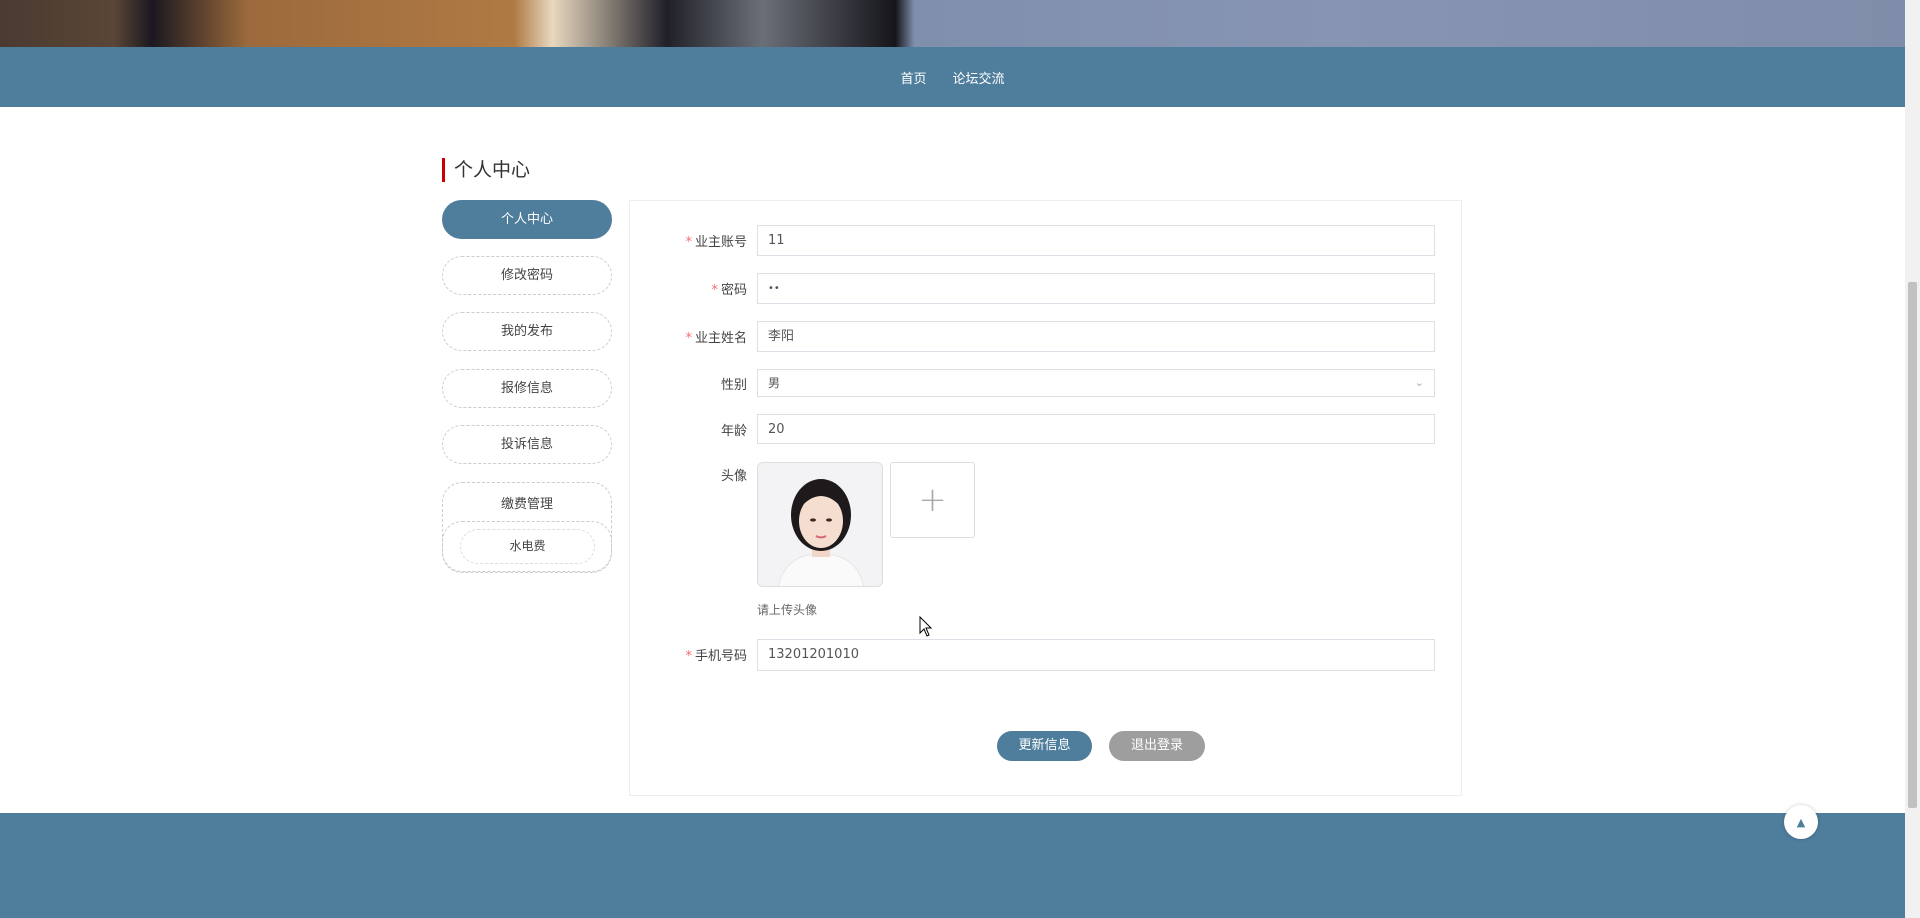  What do you see at coordinates (1096, 240) in the screenshot?
I see `account-input: 11` at bounding box center [1096, 240].